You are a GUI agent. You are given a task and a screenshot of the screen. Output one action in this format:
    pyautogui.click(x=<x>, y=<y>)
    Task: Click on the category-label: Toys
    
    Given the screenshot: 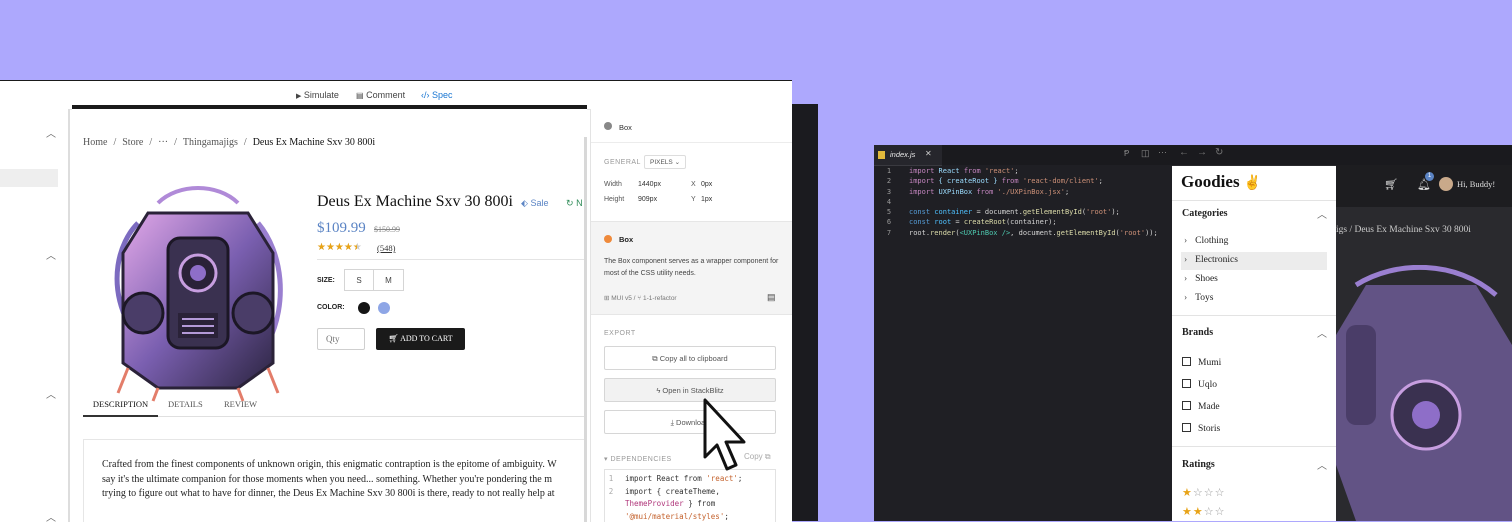 What is the action you would take?
    pyautogui.click(x=1204, y=298)
    